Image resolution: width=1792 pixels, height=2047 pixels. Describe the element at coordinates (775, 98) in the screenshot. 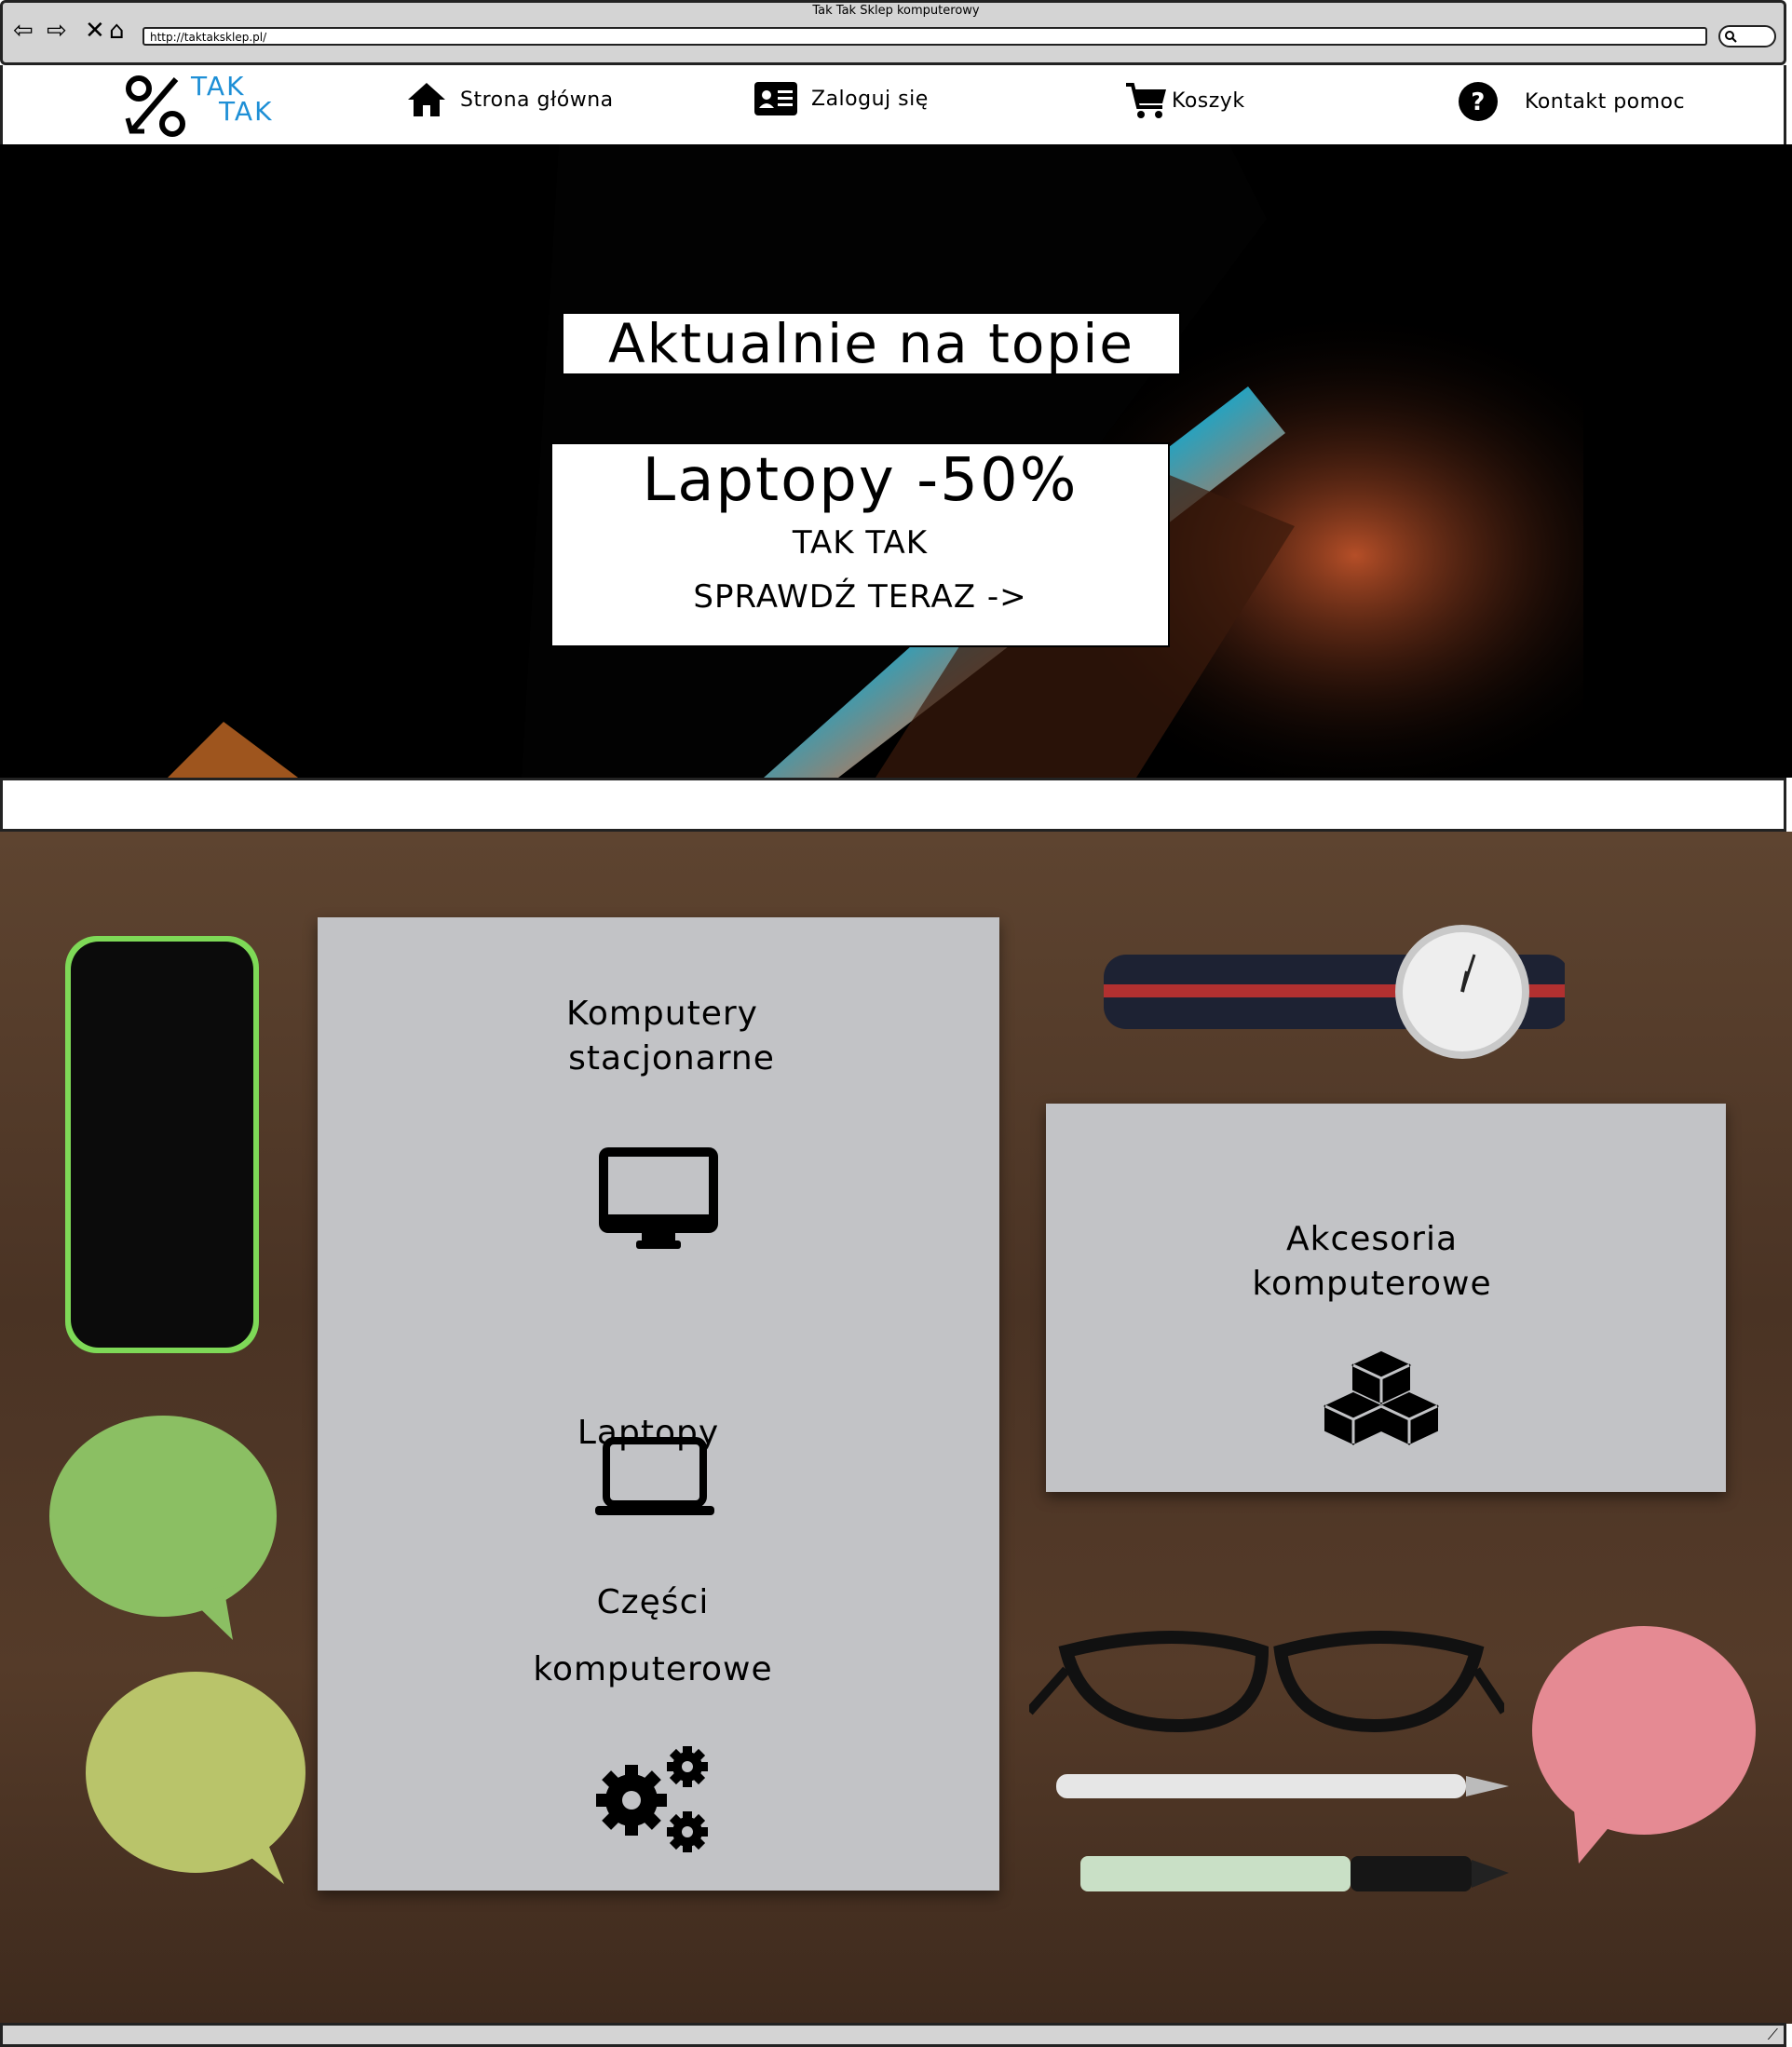

I see `id-card-icon` at that location.